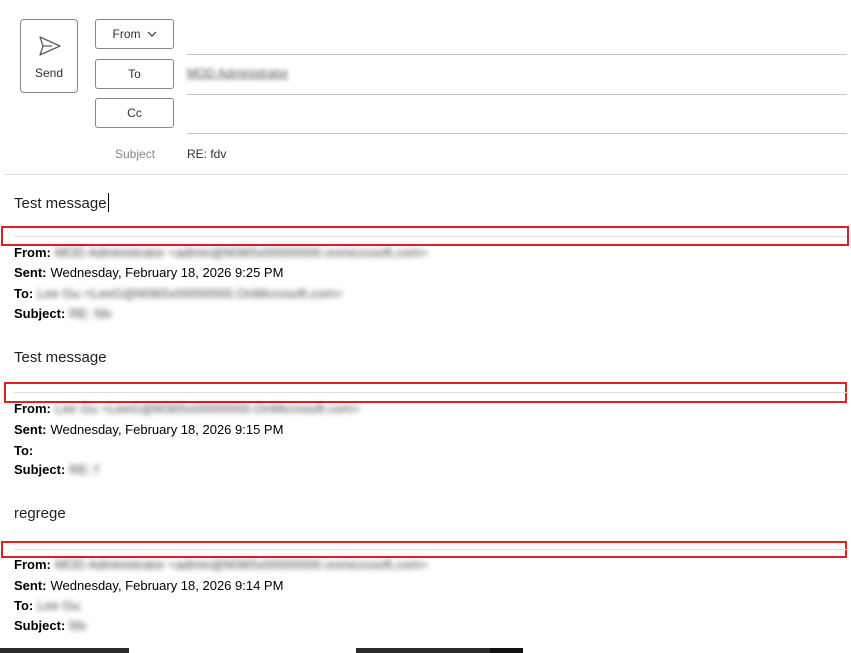 Image resolution: width=851 pixels, height=653 pixels. What do you see at coordinates (517, 94) in the screenshot?
I see `to-field-underline` at bounding box center [517, 94].